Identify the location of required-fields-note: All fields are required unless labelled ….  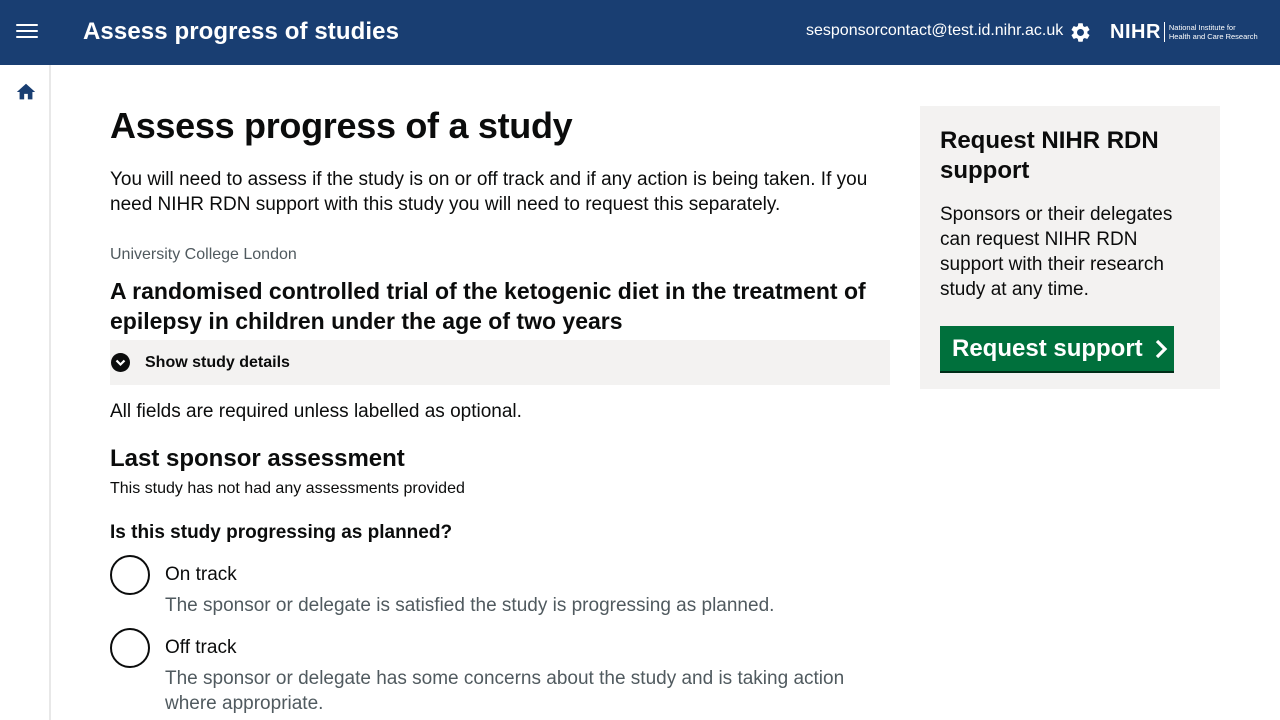
(316, 411).